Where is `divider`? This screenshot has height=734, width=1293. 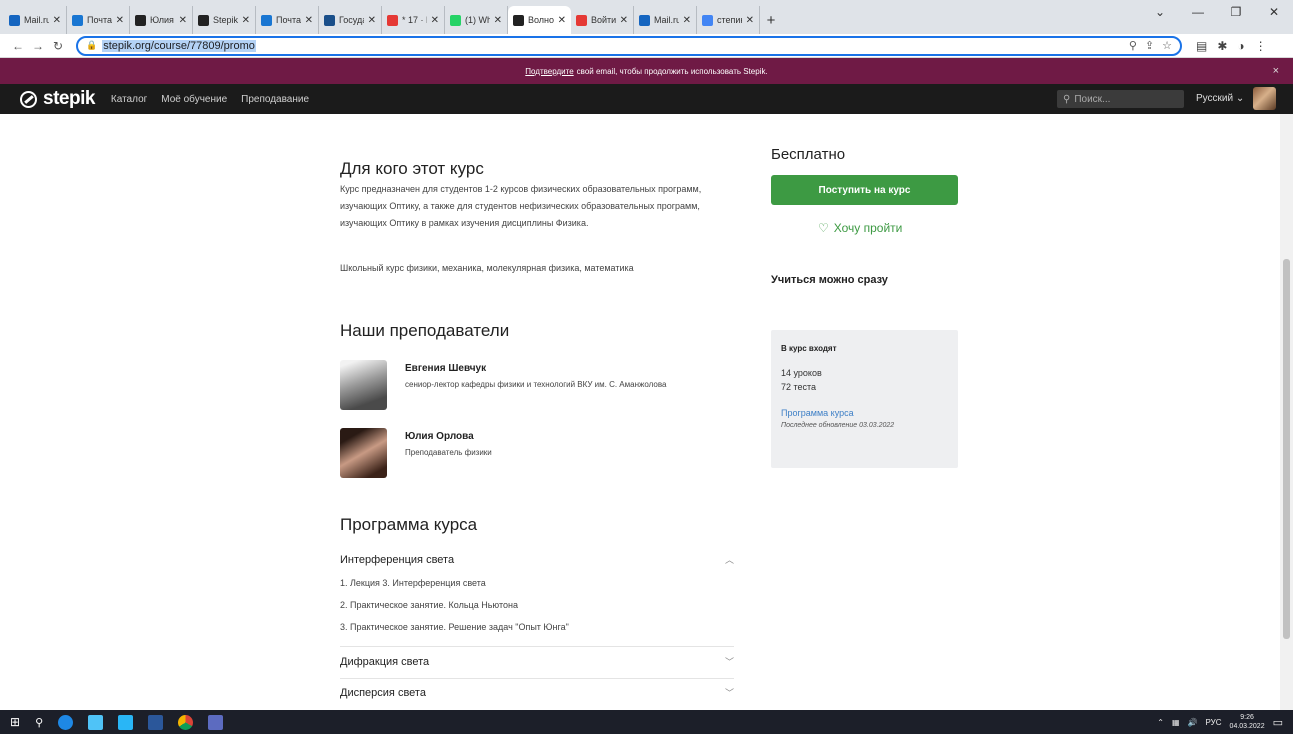
divider is located at coordinates (537, 646).